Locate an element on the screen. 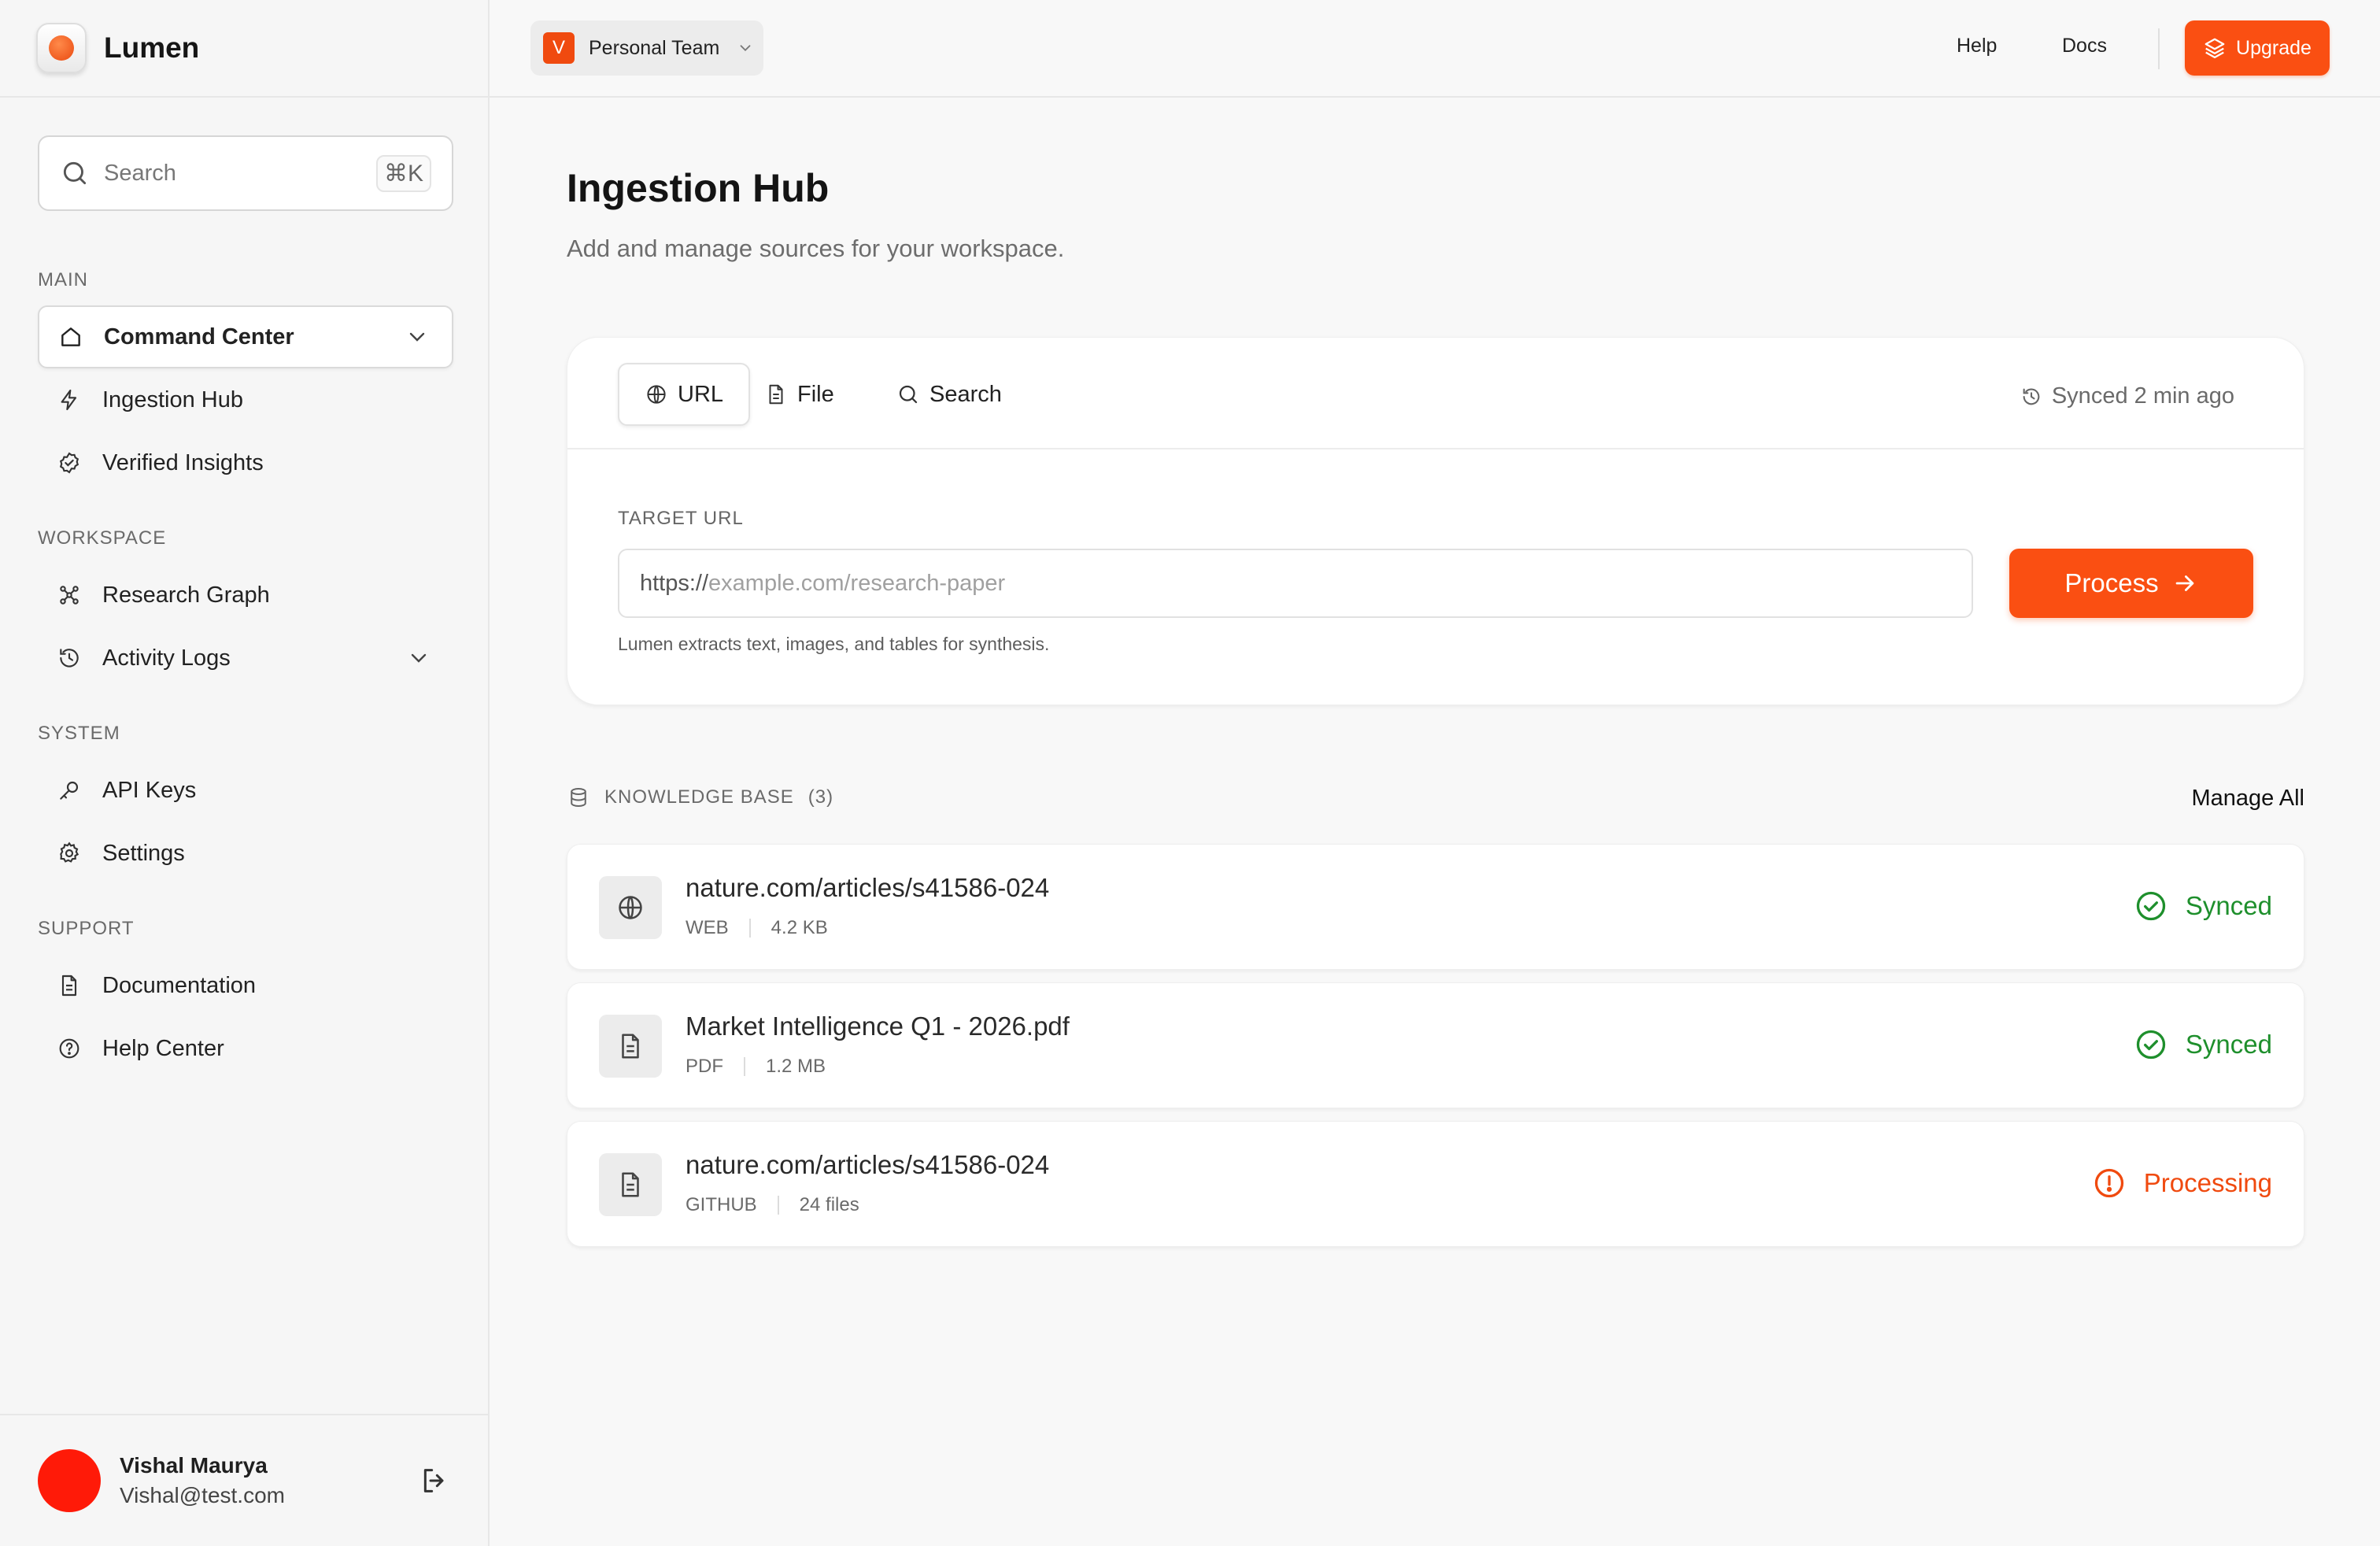  avatar is located at coordinates (69, 1480).